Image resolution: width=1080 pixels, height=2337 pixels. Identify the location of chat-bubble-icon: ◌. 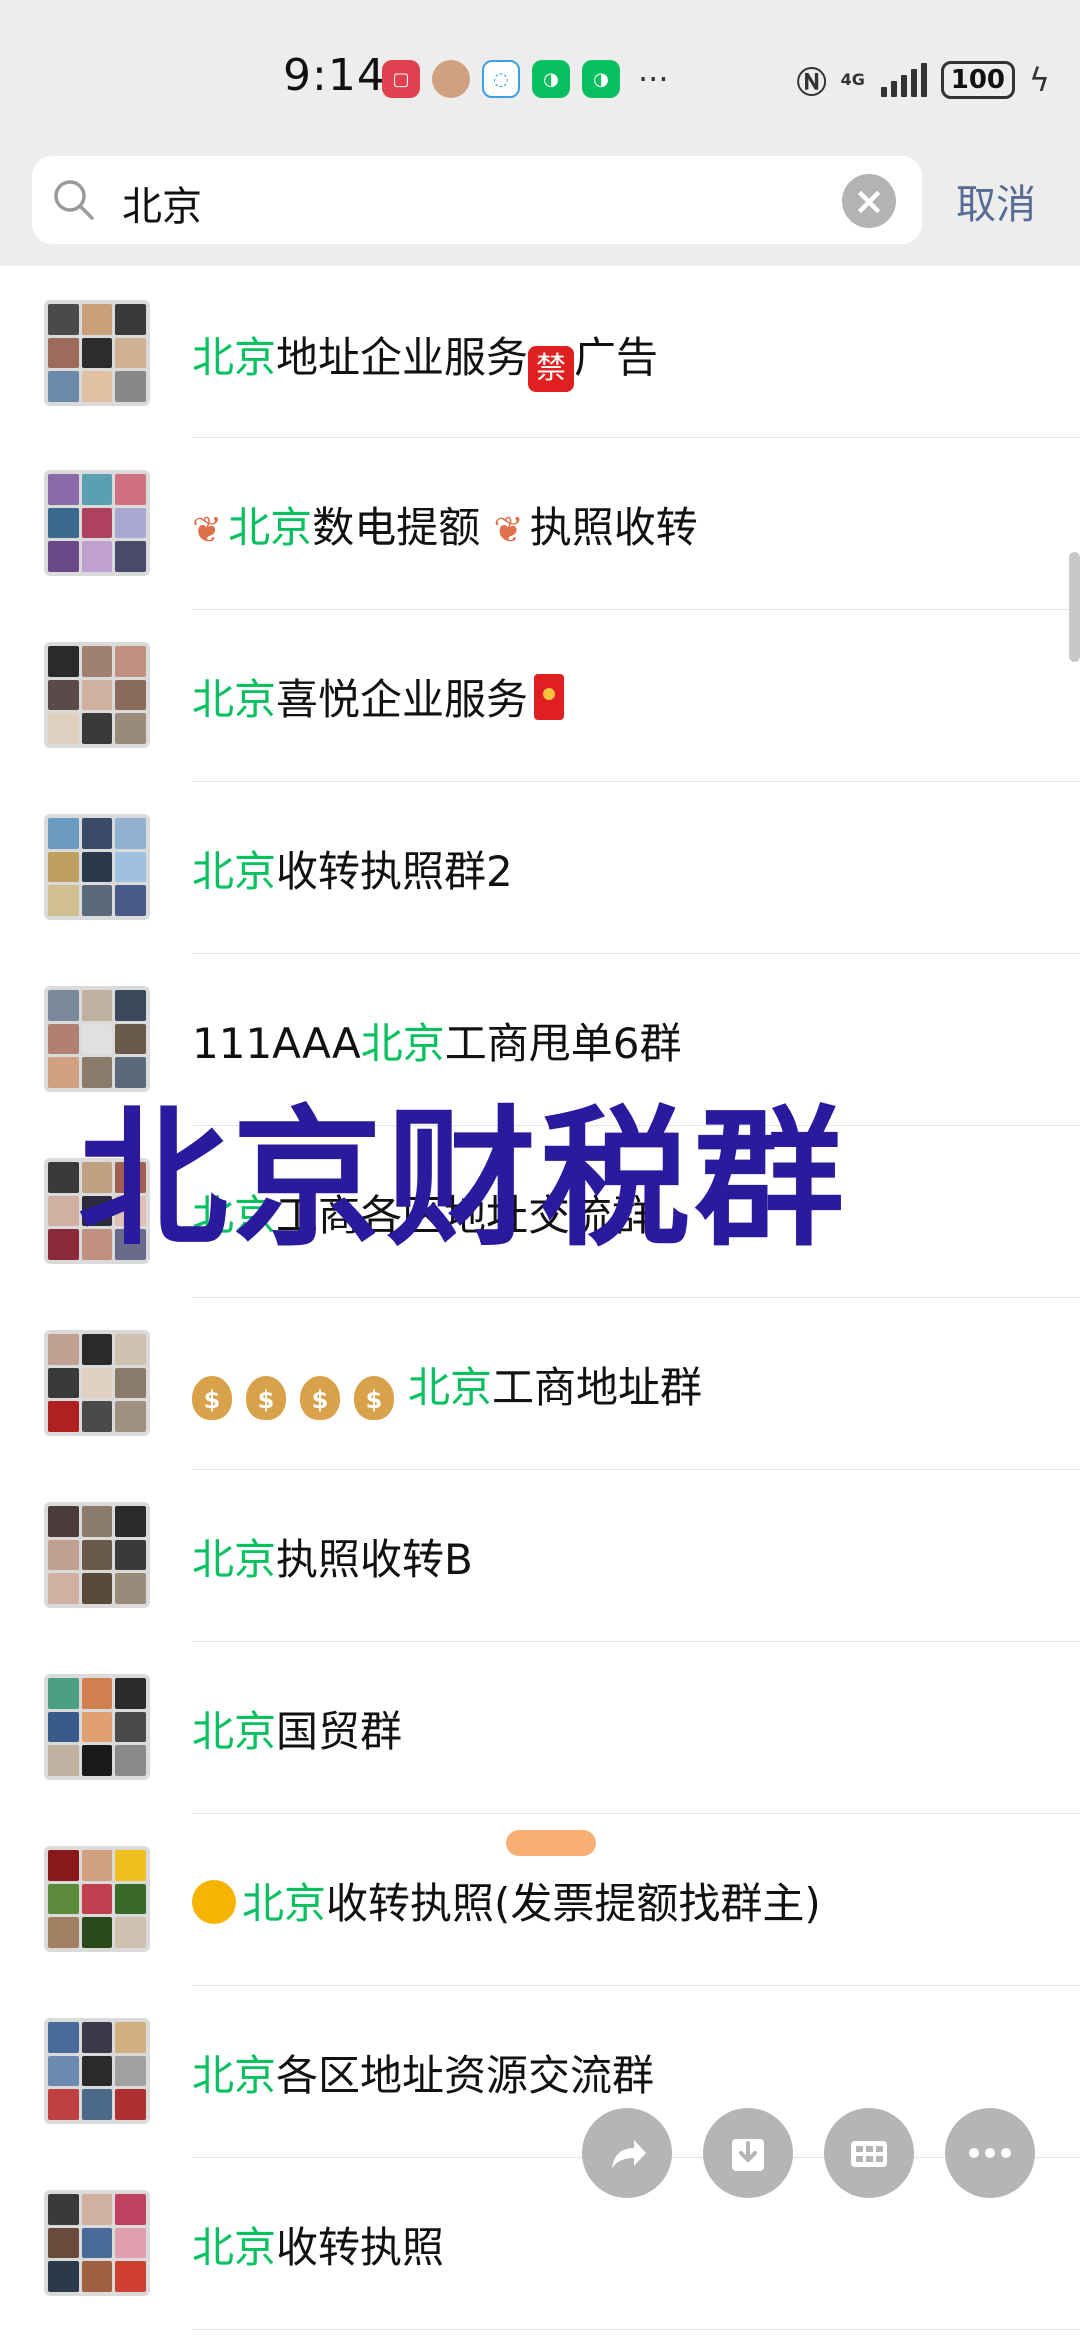
(501, 79).